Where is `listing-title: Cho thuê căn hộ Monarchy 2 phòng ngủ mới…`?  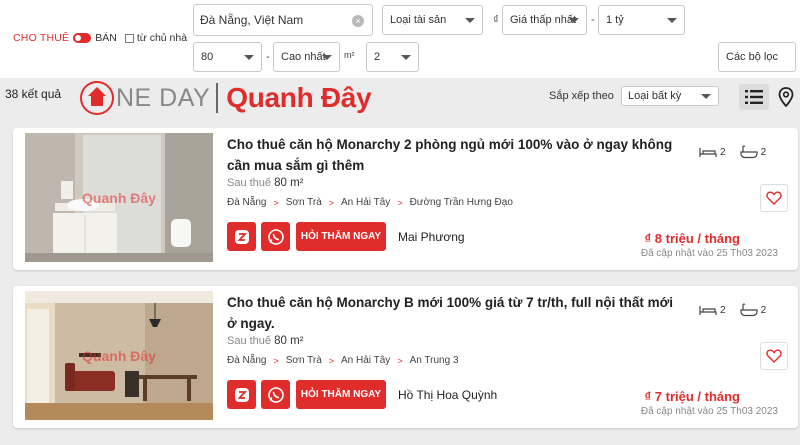 listing-title: Cho thuê căn hộ Monarchy 2 phòng ngủ mới… is located at coordinates (454, 155).